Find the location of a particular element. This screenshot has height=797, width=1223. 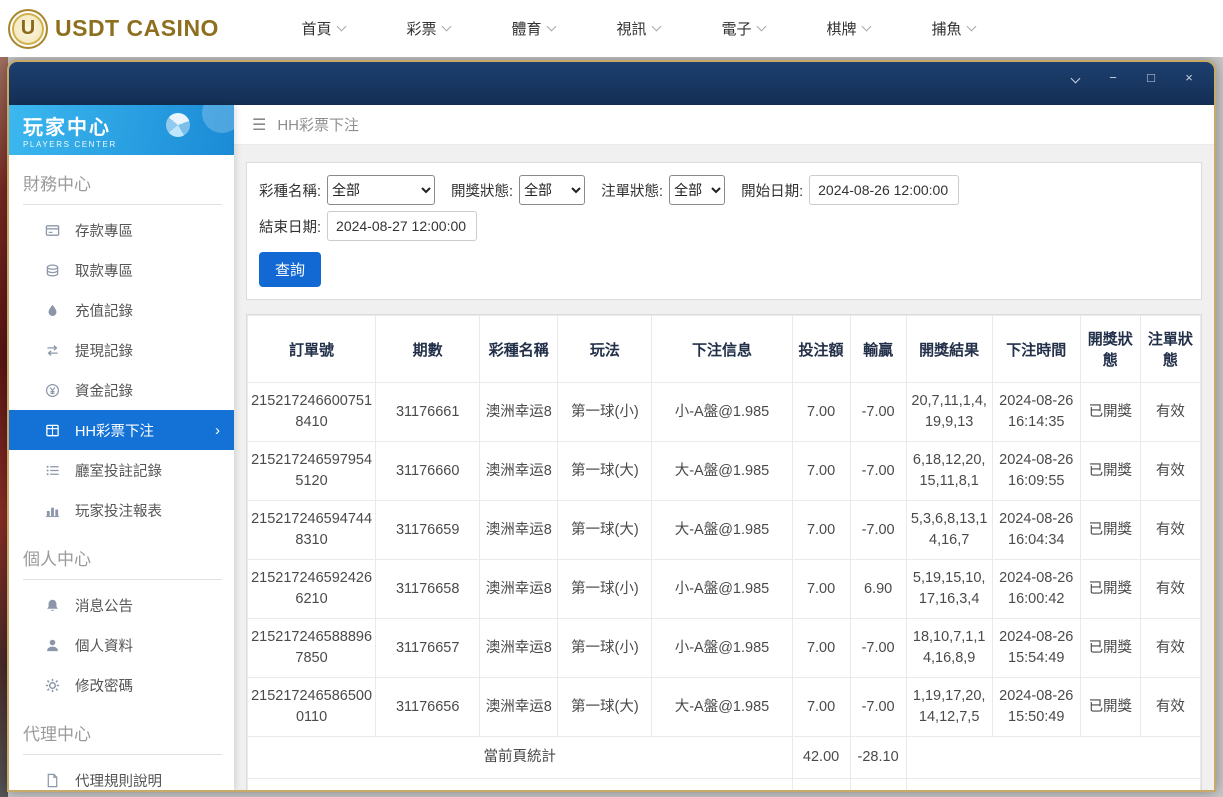

sidebar-item-label: HH彩票下注 is located at coordinates (114, 431).